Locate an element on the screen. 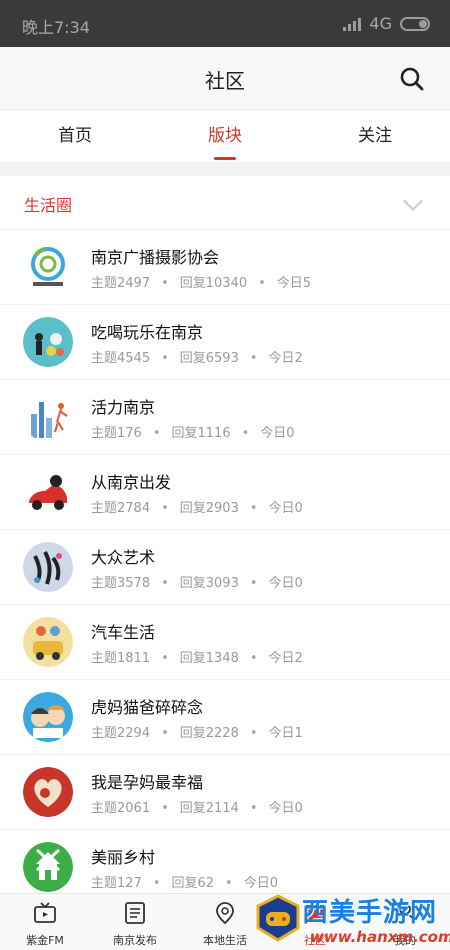 This screenshot has width=450, height=950. forum-stats: 主题2784 • 回复2903 • 今日0 is located at coordinates (197, 506).